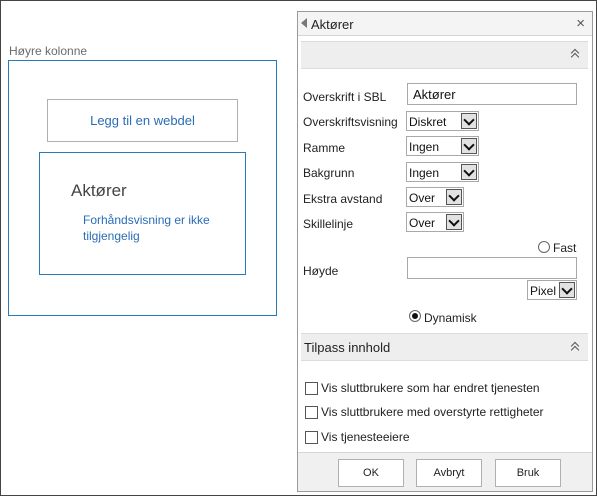 This screenshot has width=597, height=496. What do you see at coordinates (371, 473) in the screenshot?
I see `ok-button: OK` at bounding box center [371, 473].